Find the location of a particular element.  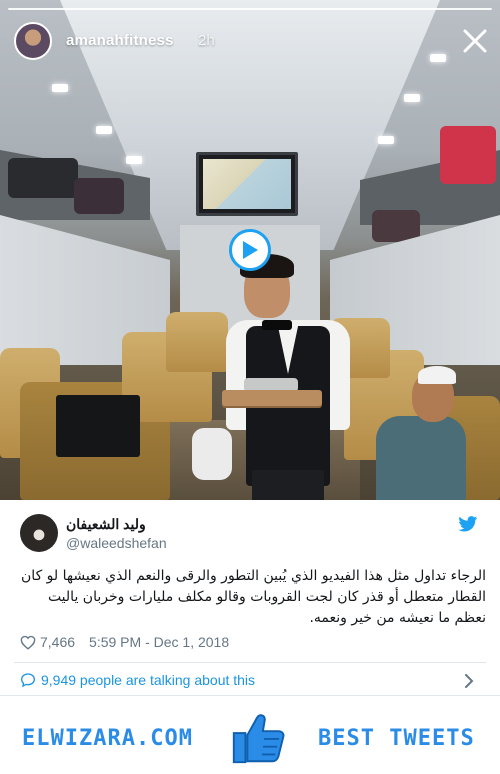

conversation-text: 9,949 people are talking about this is located at coordinates (148, 680).